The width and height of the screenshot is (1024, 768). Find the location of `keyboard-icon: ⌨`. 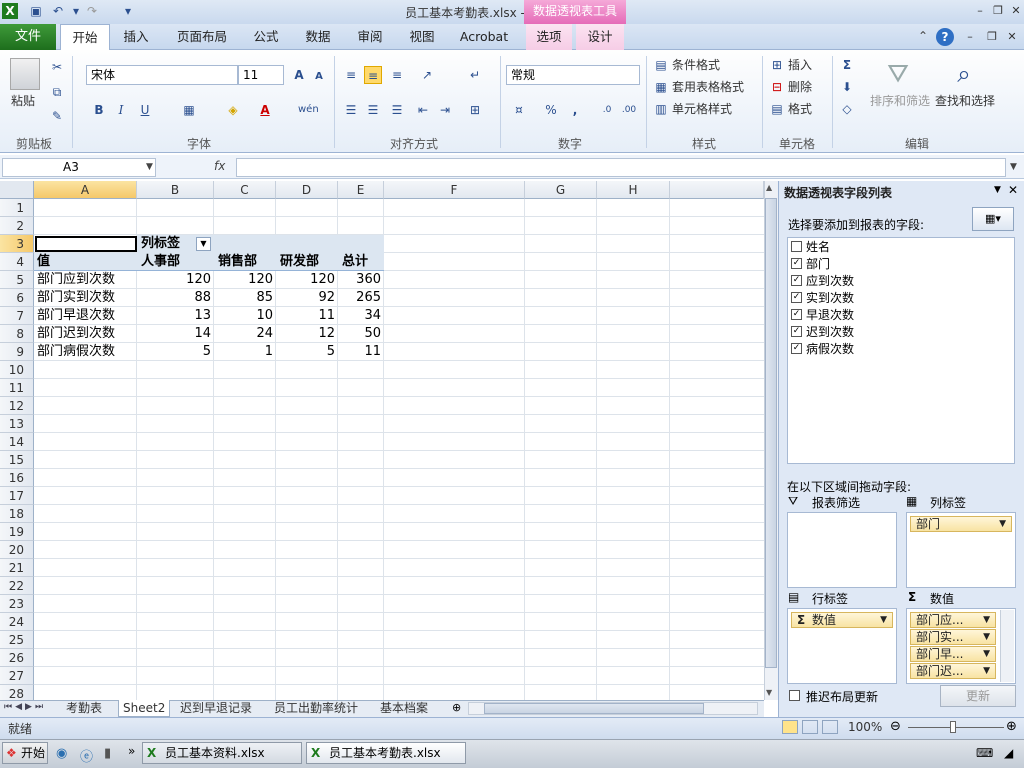

keyboard-icon: ⌨ is located at coordinates (984, 753).